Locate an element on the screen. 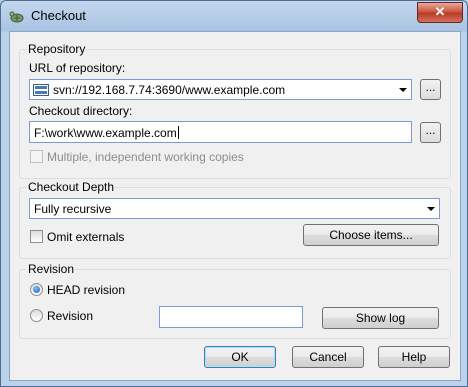 The height and width of the screenshot is (387, 468). revision-label: Revision is located at coordinates (70, 316).